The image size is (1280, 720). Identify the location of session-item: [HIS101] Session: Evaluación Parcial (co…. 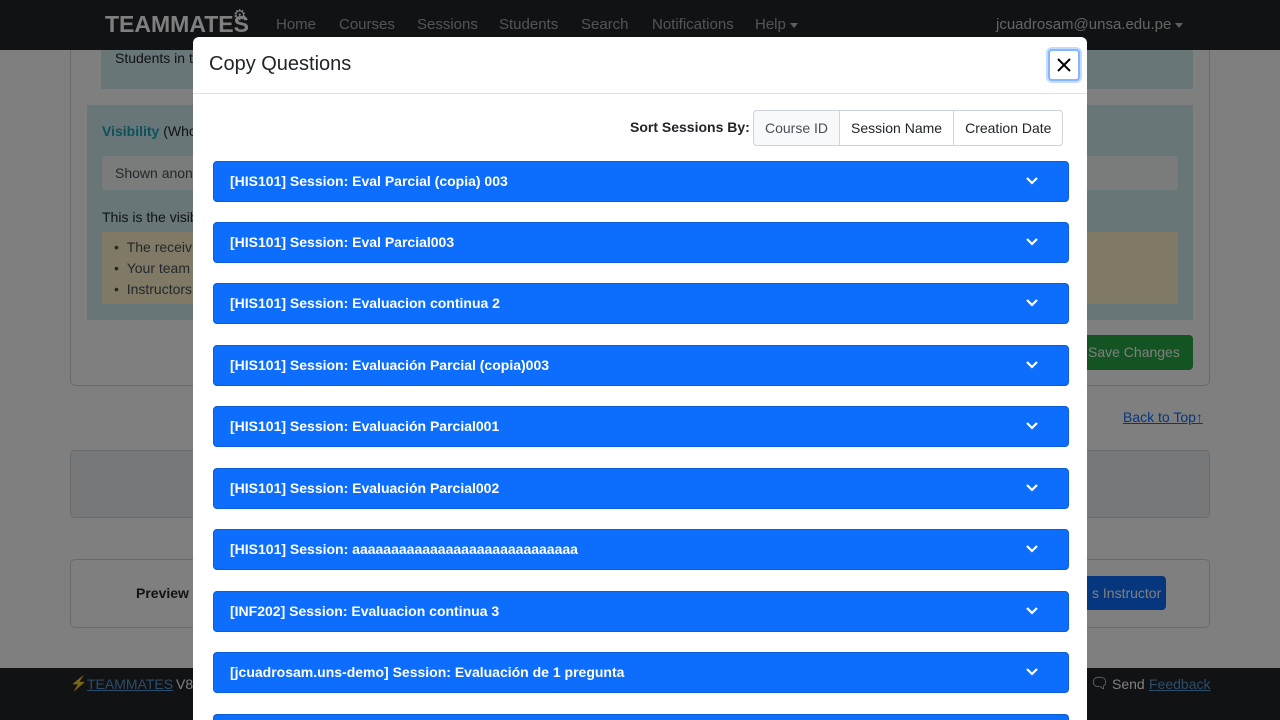
(641, 365).